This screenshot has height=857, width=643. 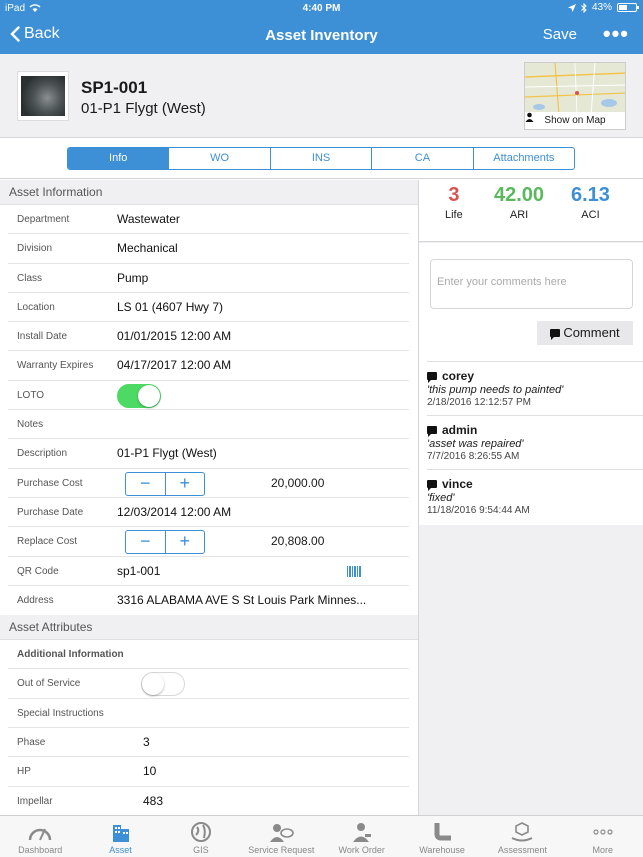 I want to click on tab-bar-service-request: Service Request, so click(x=281, y=836).